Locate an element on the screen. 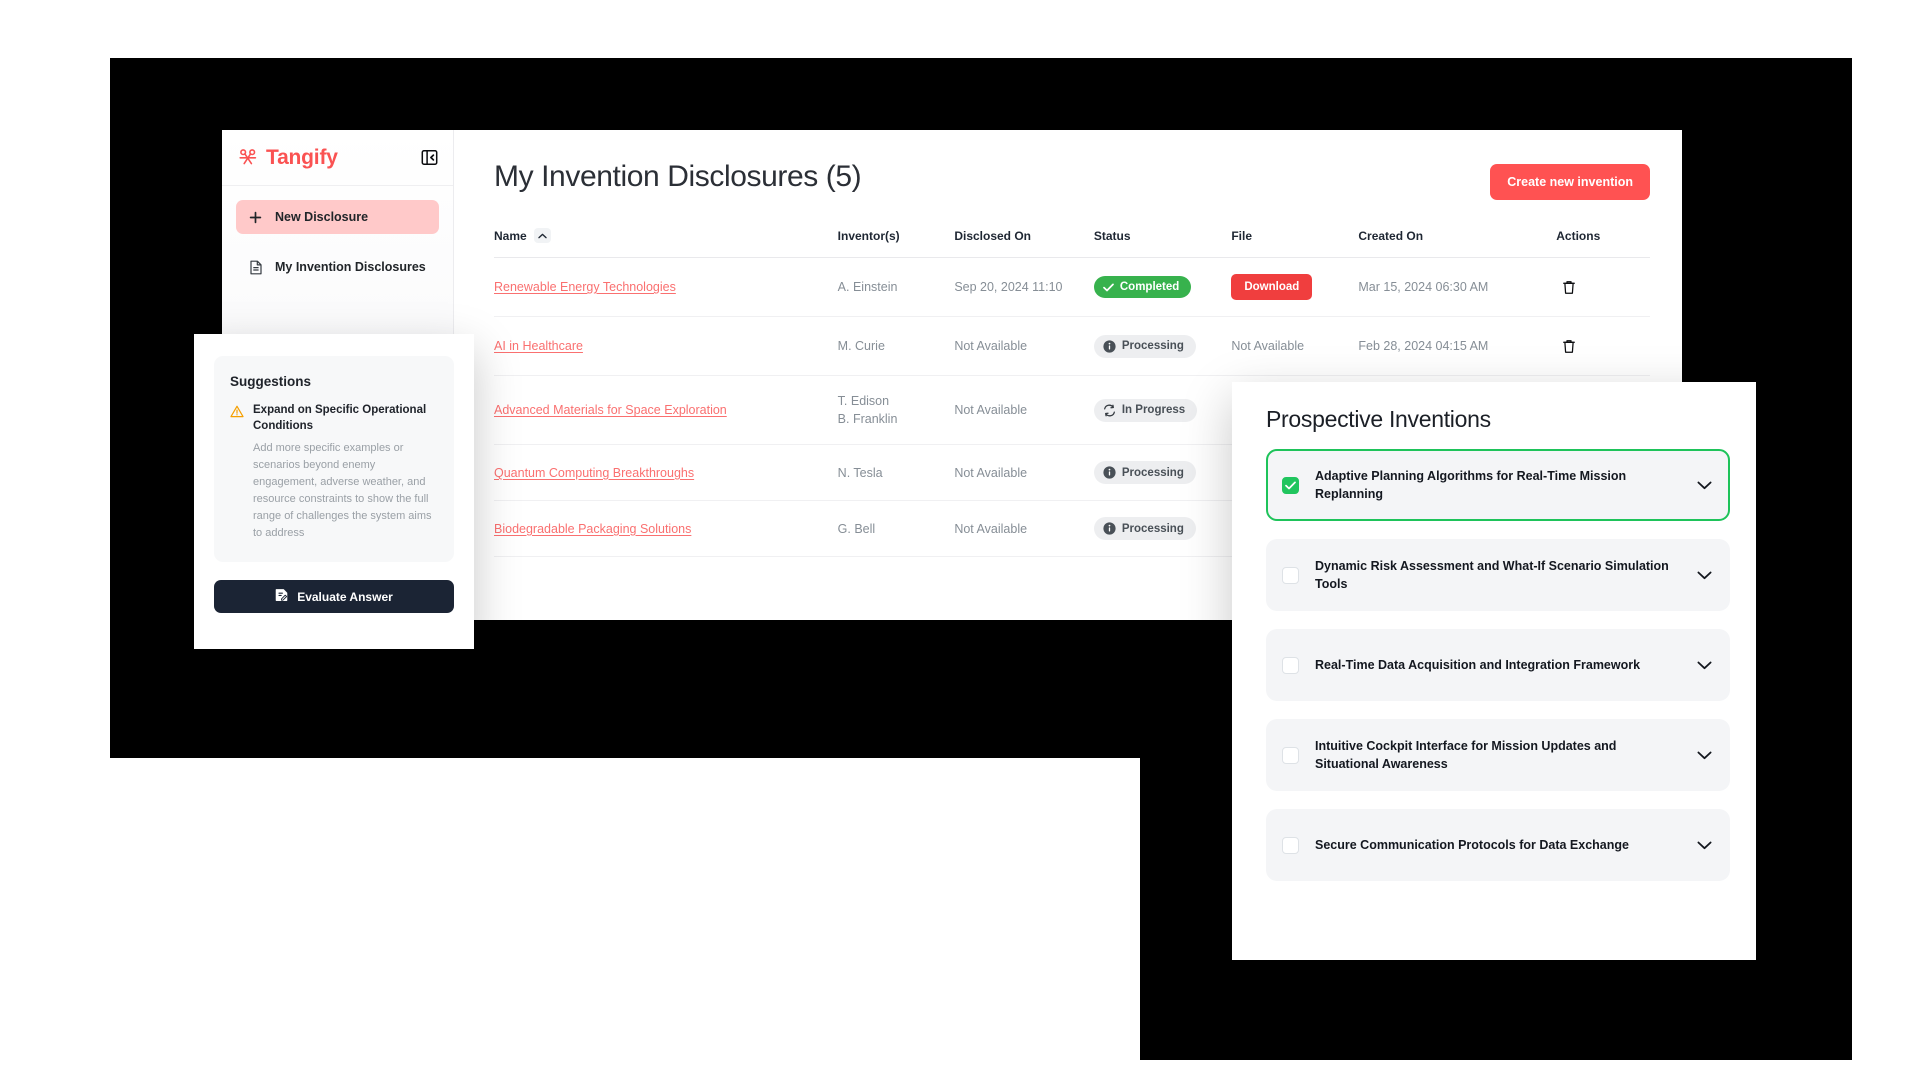 The height and width of the screenshot is (1080, 1920). brand-row: Tangify is located at coordinates (337, 158).